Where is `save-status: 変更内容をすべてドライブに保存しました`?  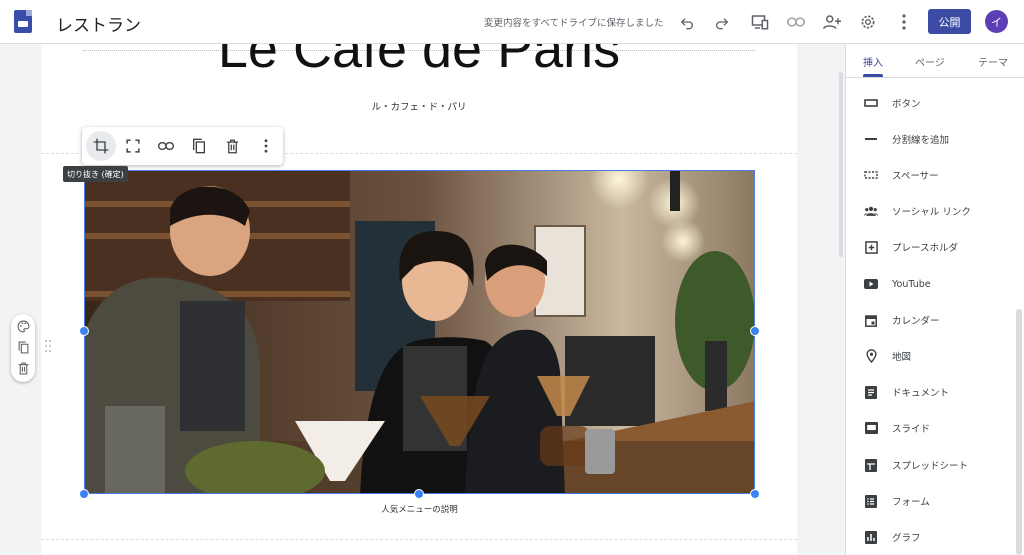 save-status: 変更内容をすべてドライブに保存しました is located at coordinates (574, 23).